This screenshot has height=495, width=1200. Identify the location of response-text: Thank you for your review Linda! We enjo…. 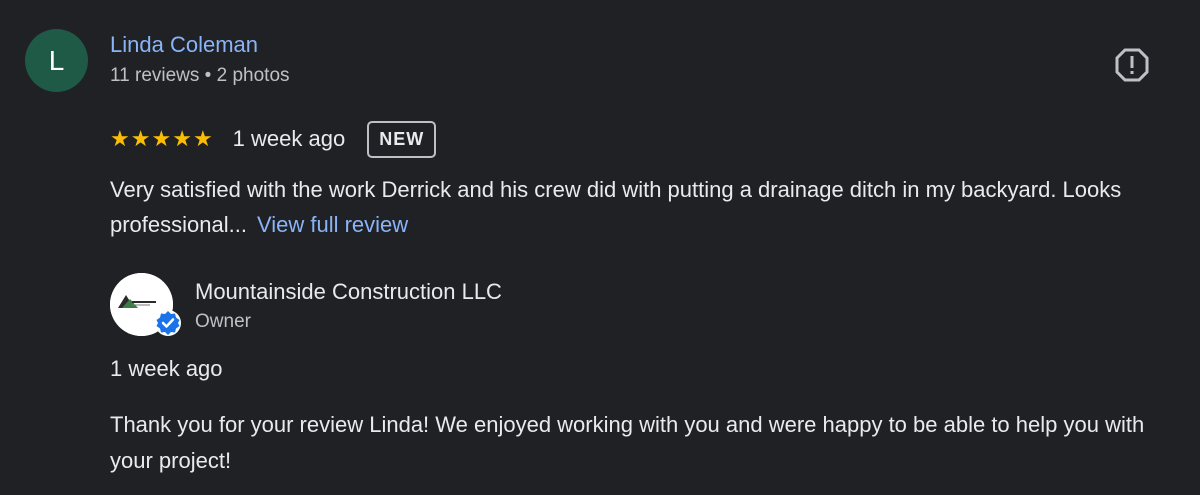
(627, 442).